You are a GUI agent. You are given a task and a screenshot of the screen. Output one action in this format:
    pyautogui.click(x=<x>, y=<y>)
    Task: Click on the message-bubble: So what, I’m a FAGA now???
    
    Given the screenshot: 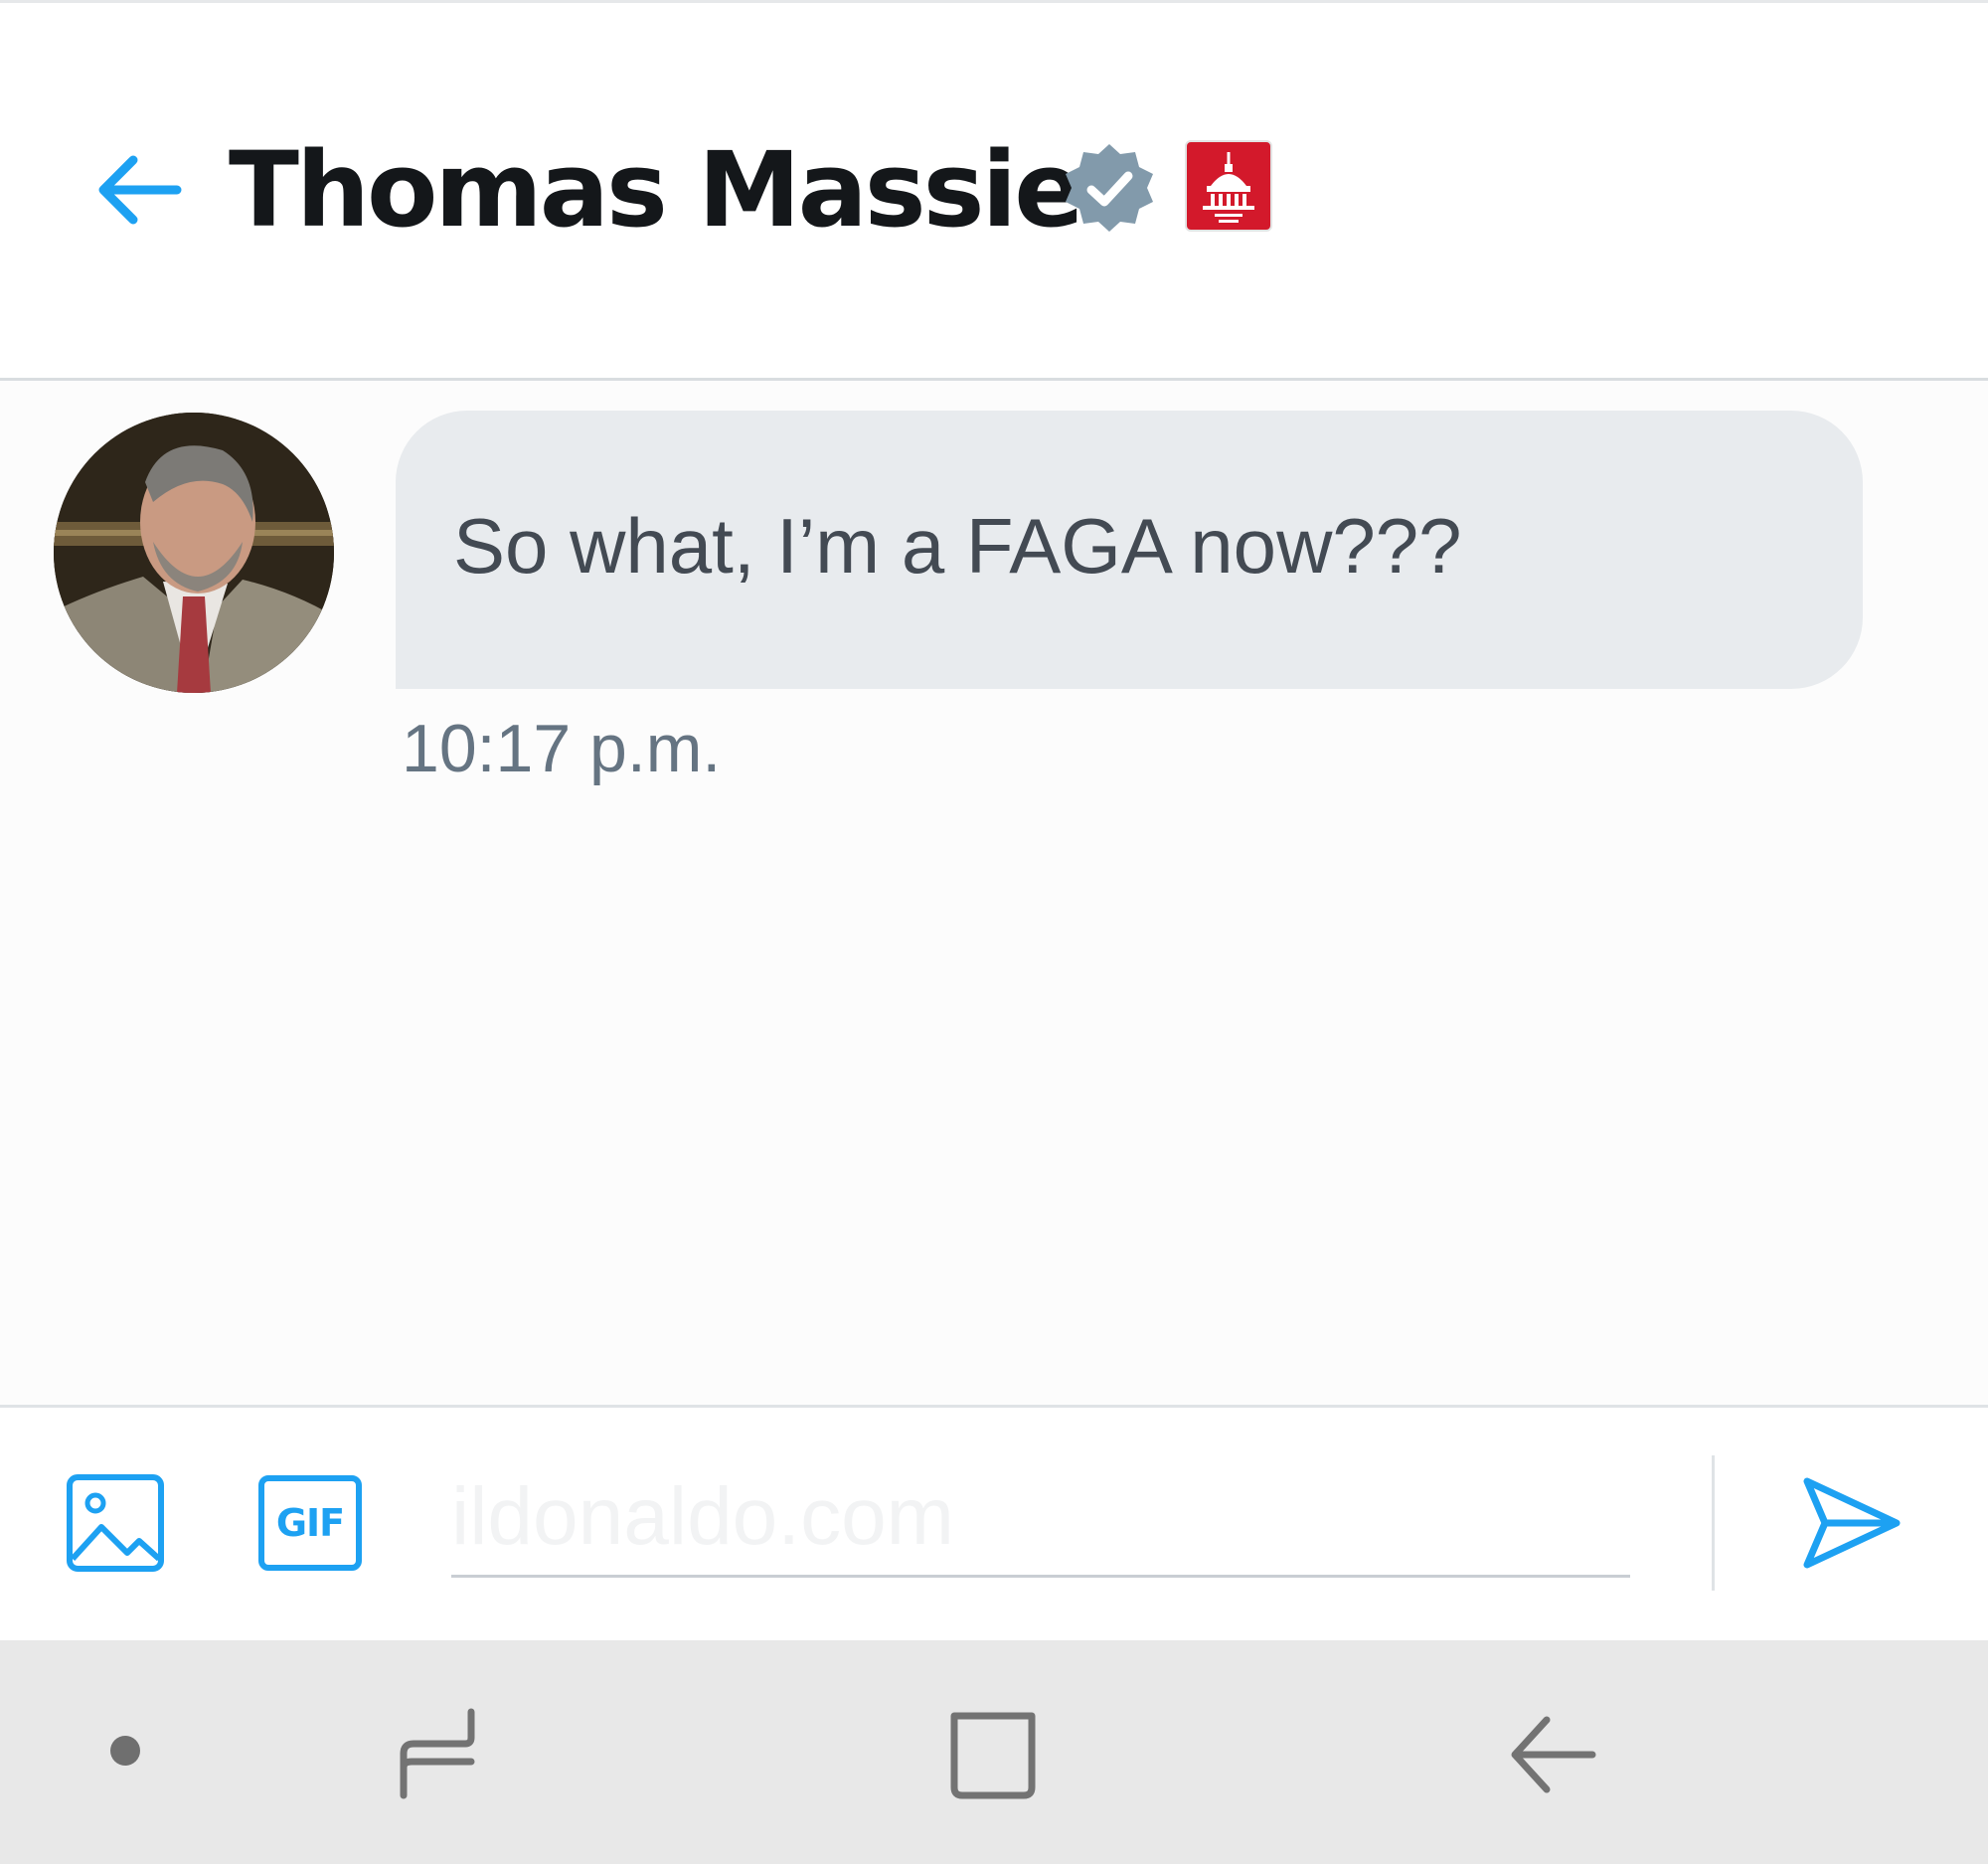 What is the action you would take?
    pyautogui.click(x=1129, y=550)
    